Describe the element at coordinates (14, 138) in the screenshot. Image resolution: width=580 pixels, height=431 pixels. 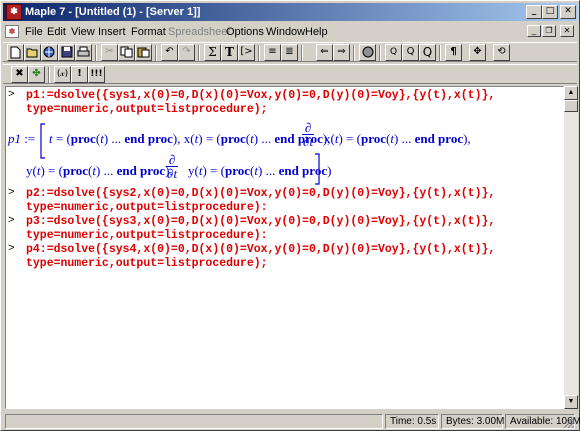
I see `output-name: p1` at that location.